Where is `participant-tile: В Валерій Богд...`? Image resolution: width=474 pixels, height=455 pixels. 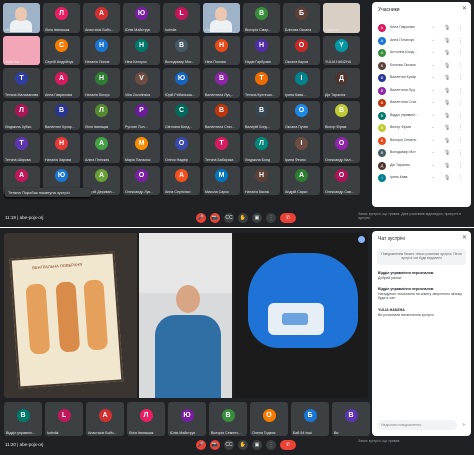 participant-tile: В Валерій Богд... is located at coordinates (261, 115).